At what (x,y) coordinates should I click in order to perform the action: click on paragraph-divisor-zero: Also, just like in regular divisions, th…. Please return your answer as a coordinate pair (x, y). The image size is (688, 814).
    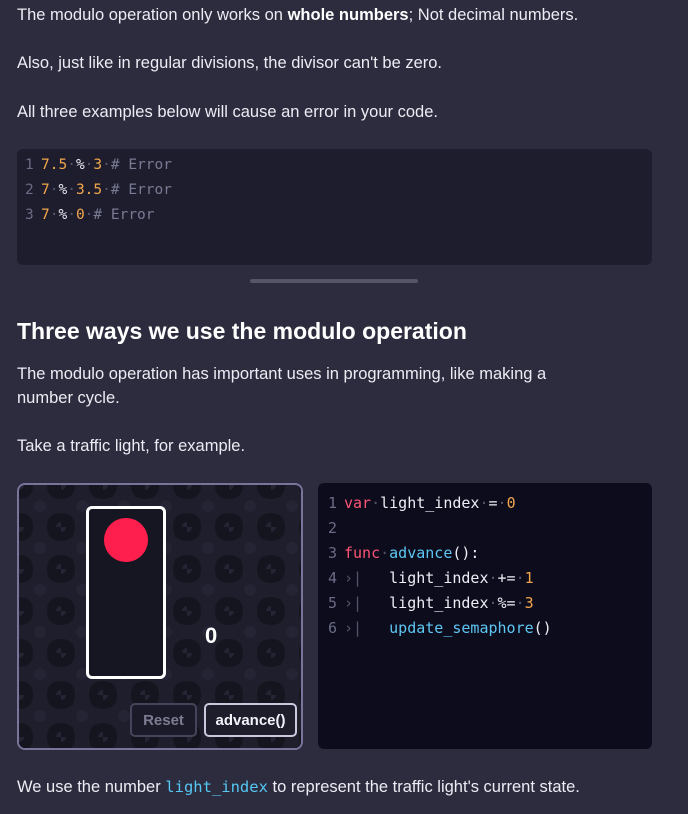
    Looking at the image, I should click on (230, 63).